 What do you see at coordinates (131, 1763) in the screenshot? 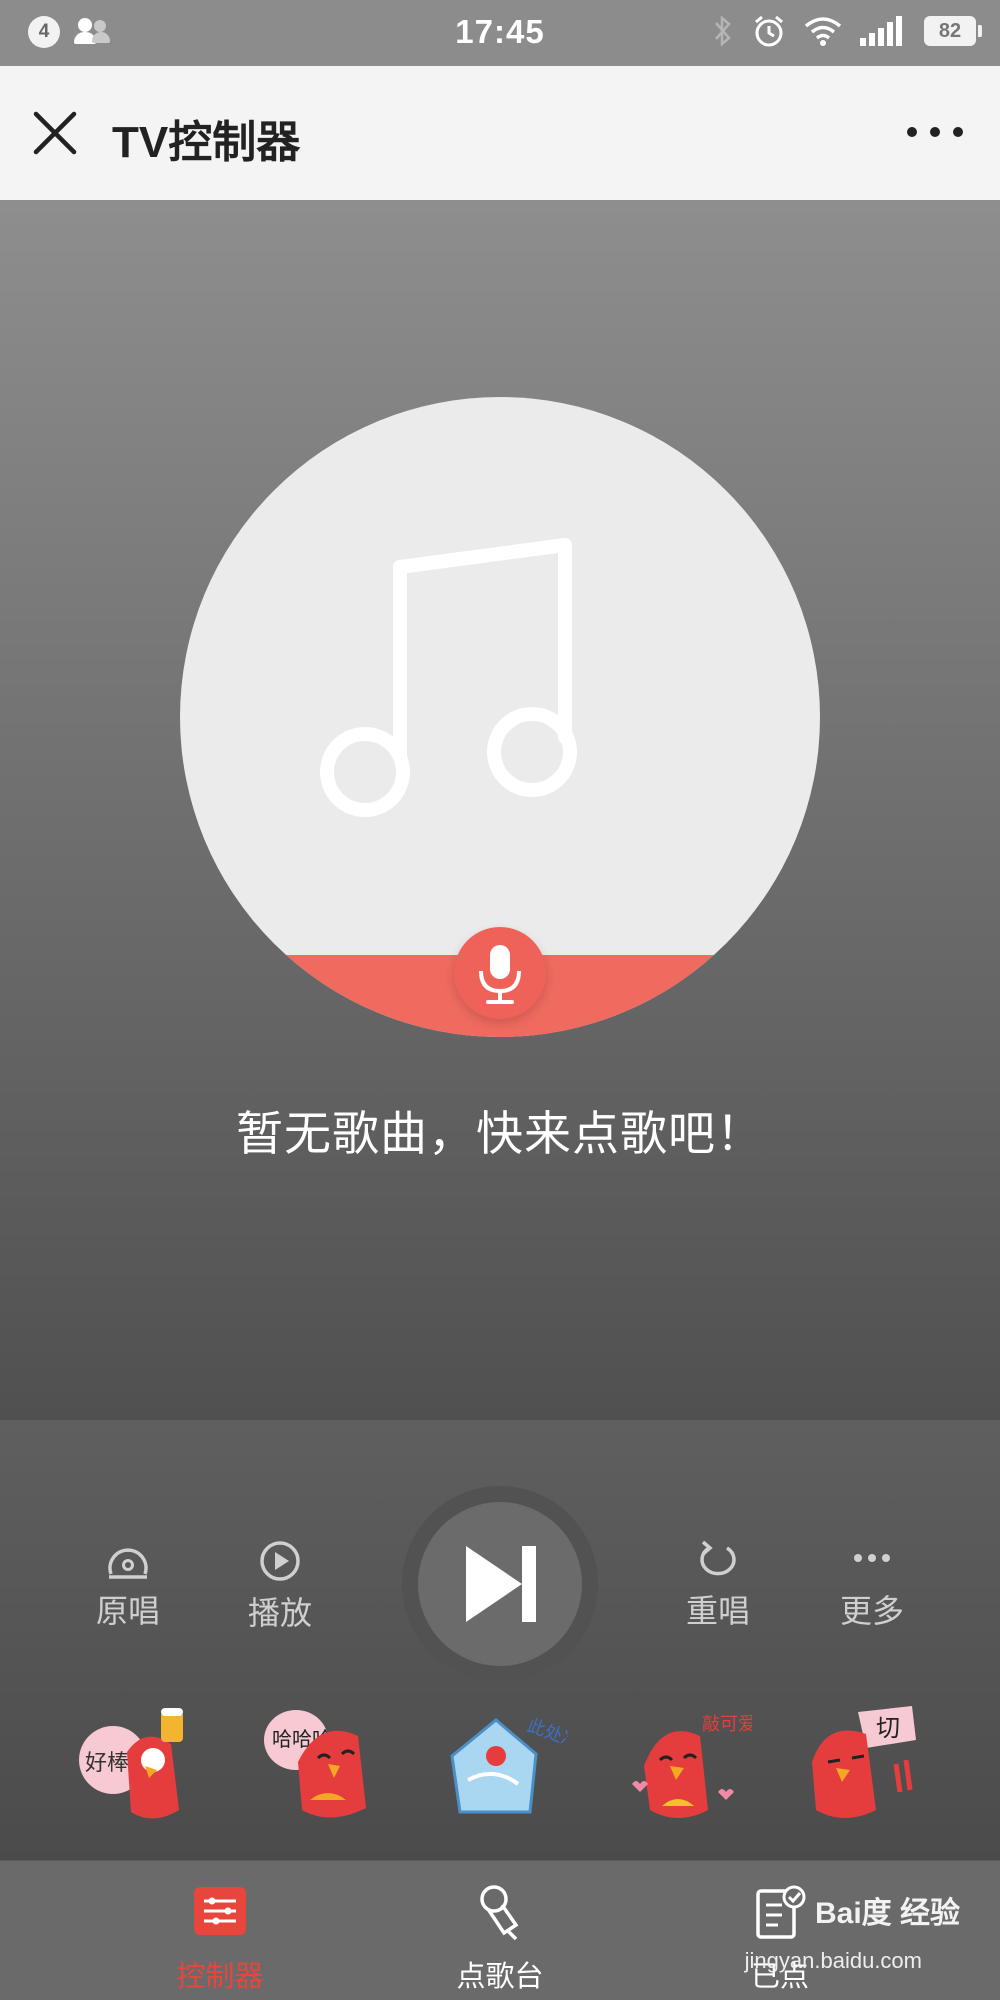
I see `parrot-great-icon: 好棒` at bounding box center [131, 1763].